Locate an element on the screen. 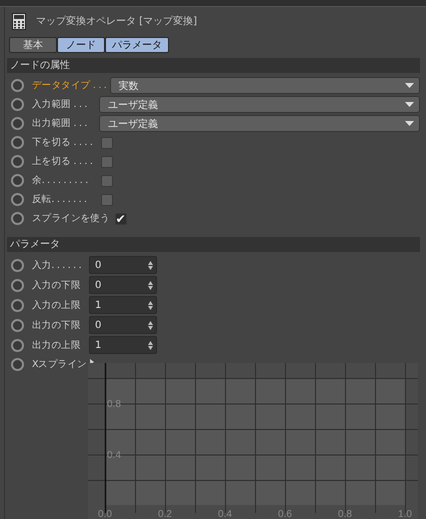 The height and width of the screenshot is (519, 426). calculator-icon is located at coordinates (19, 21).